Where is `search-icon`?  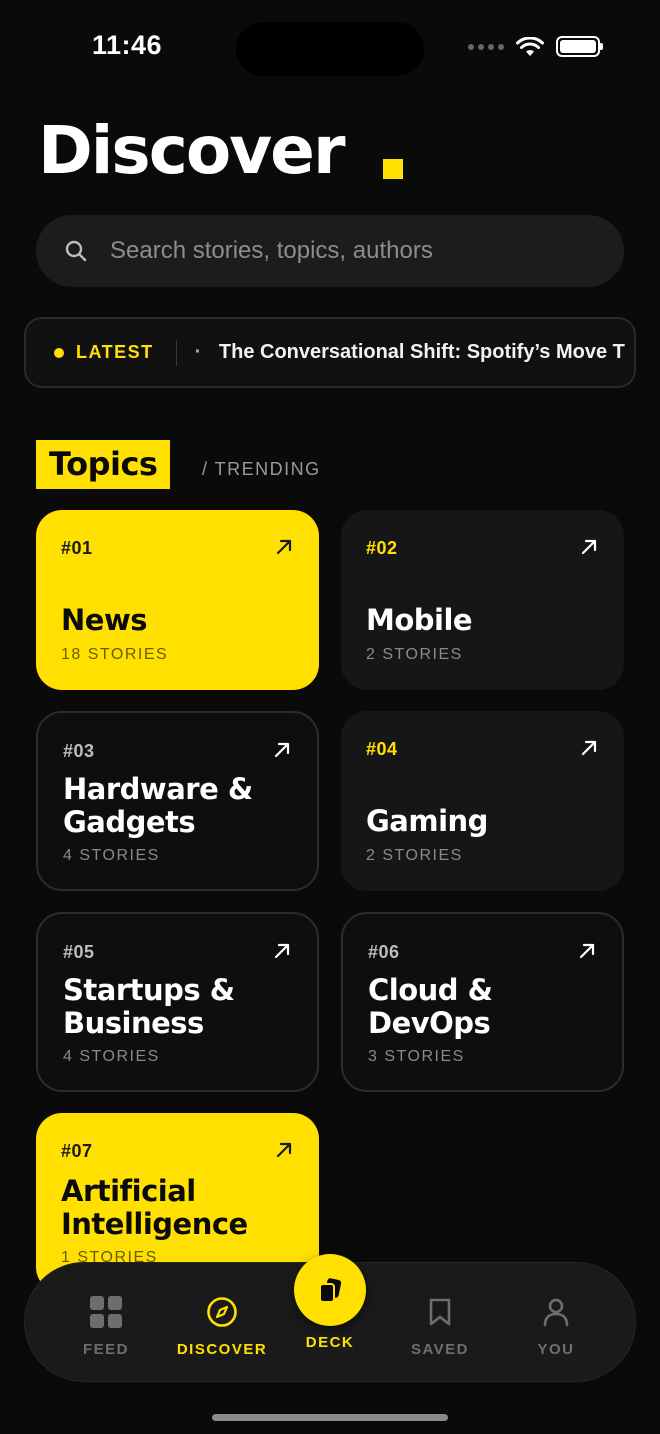 search-icon is located at coordinates (76, 251).